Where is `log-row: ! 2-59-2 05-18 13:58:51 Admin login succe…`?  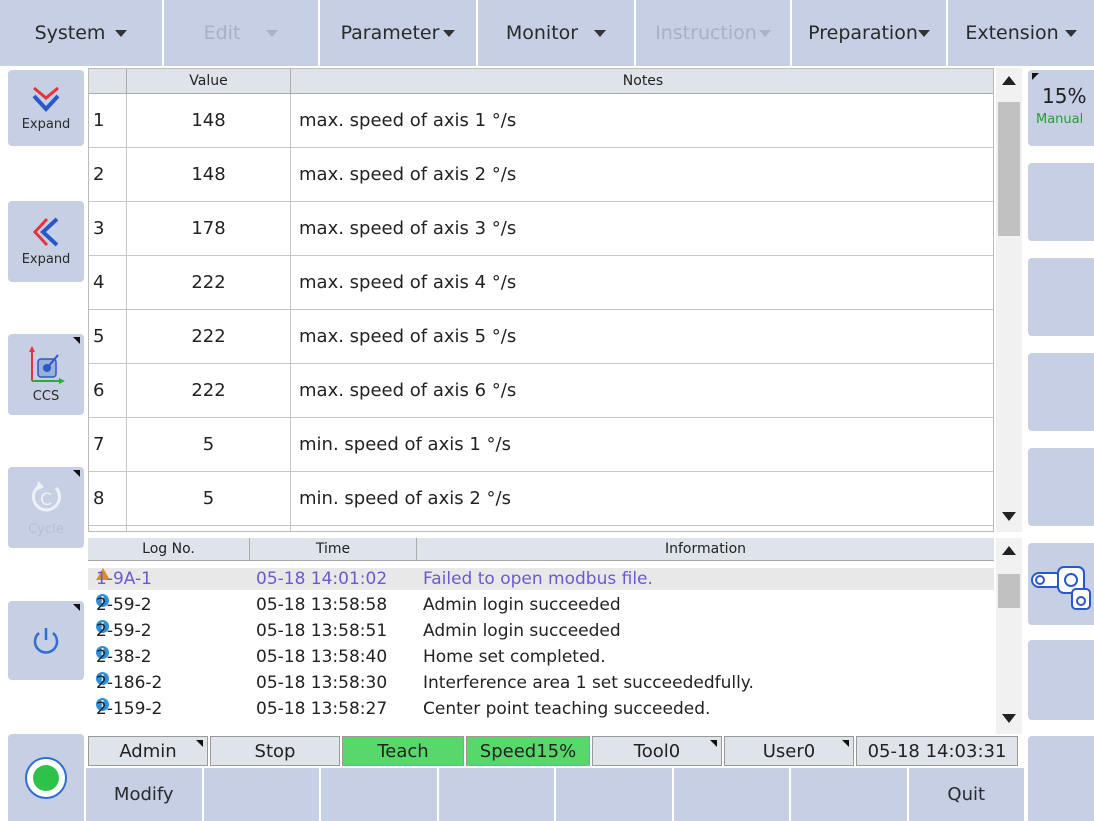
log-row: ! 2-59-2 05-18 13:58:51 Admin login succe… is located at coordinates (541, 631).